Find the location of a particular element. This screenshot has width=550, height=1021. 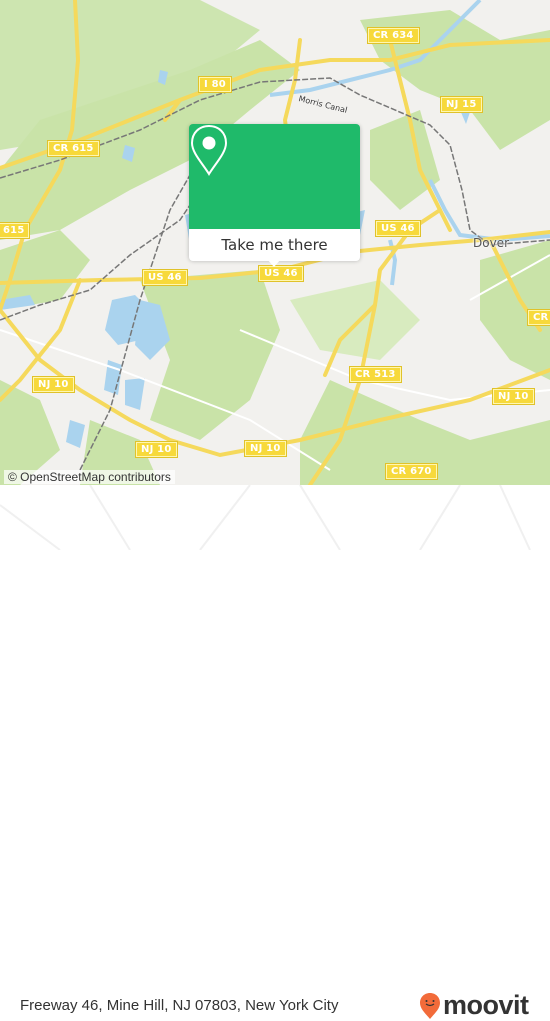

footer-pattern is located at coordinates (265, 517).